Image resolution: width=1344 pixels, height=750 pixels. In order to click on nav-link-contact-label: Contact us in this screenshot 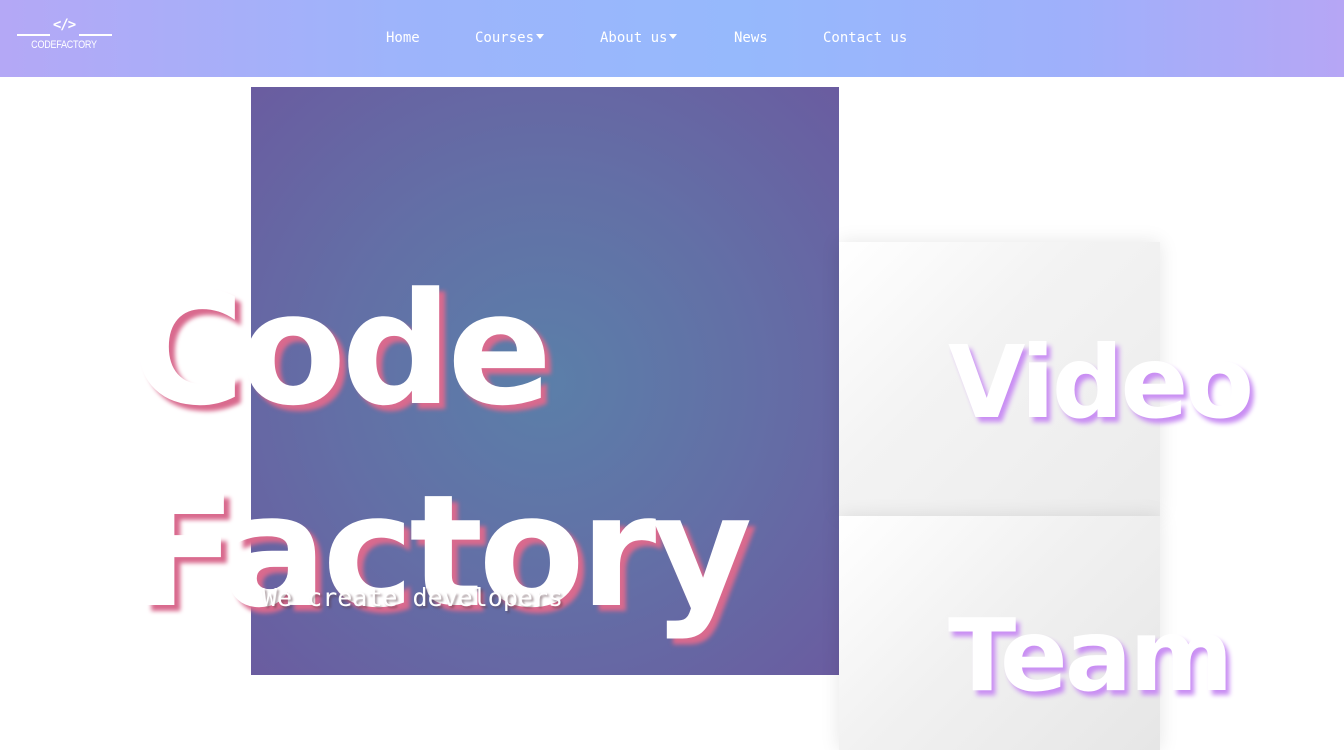, I will do `click(865, 38)`.